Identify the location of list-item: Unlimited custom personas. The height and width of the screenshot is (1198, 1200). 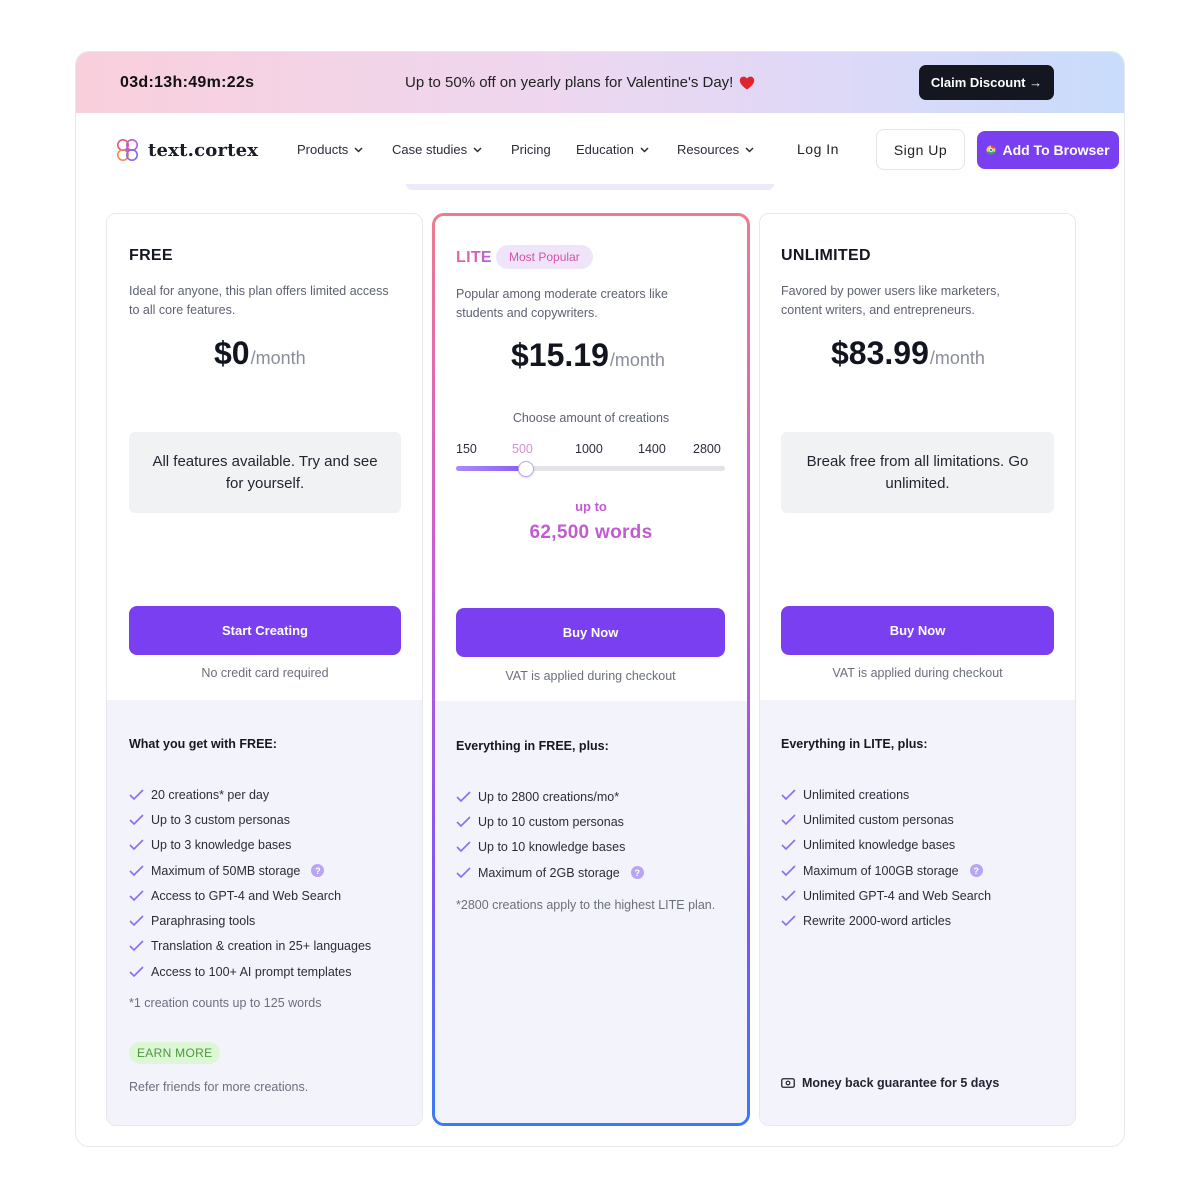
(886, 819).